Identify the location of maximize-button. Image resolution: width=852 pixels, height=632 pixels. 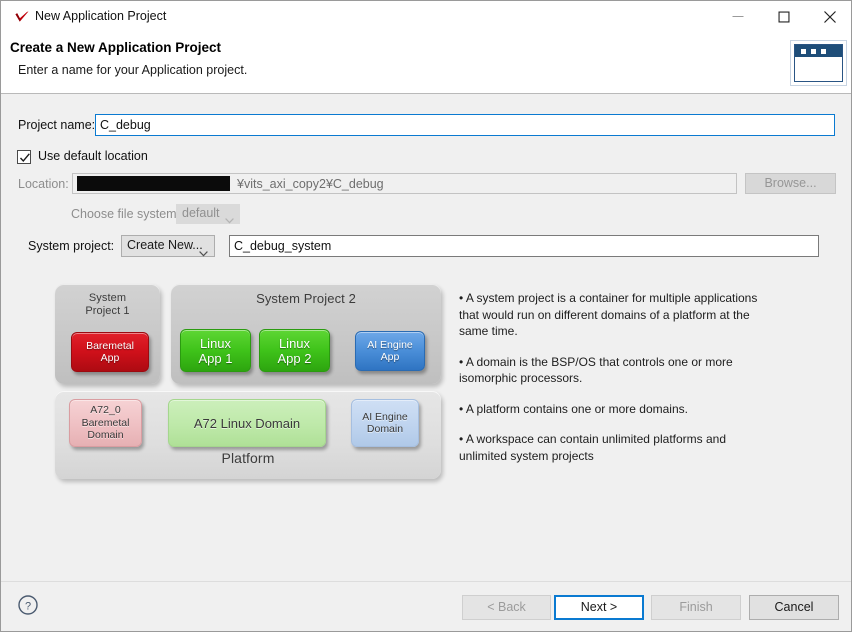
(784, 16).